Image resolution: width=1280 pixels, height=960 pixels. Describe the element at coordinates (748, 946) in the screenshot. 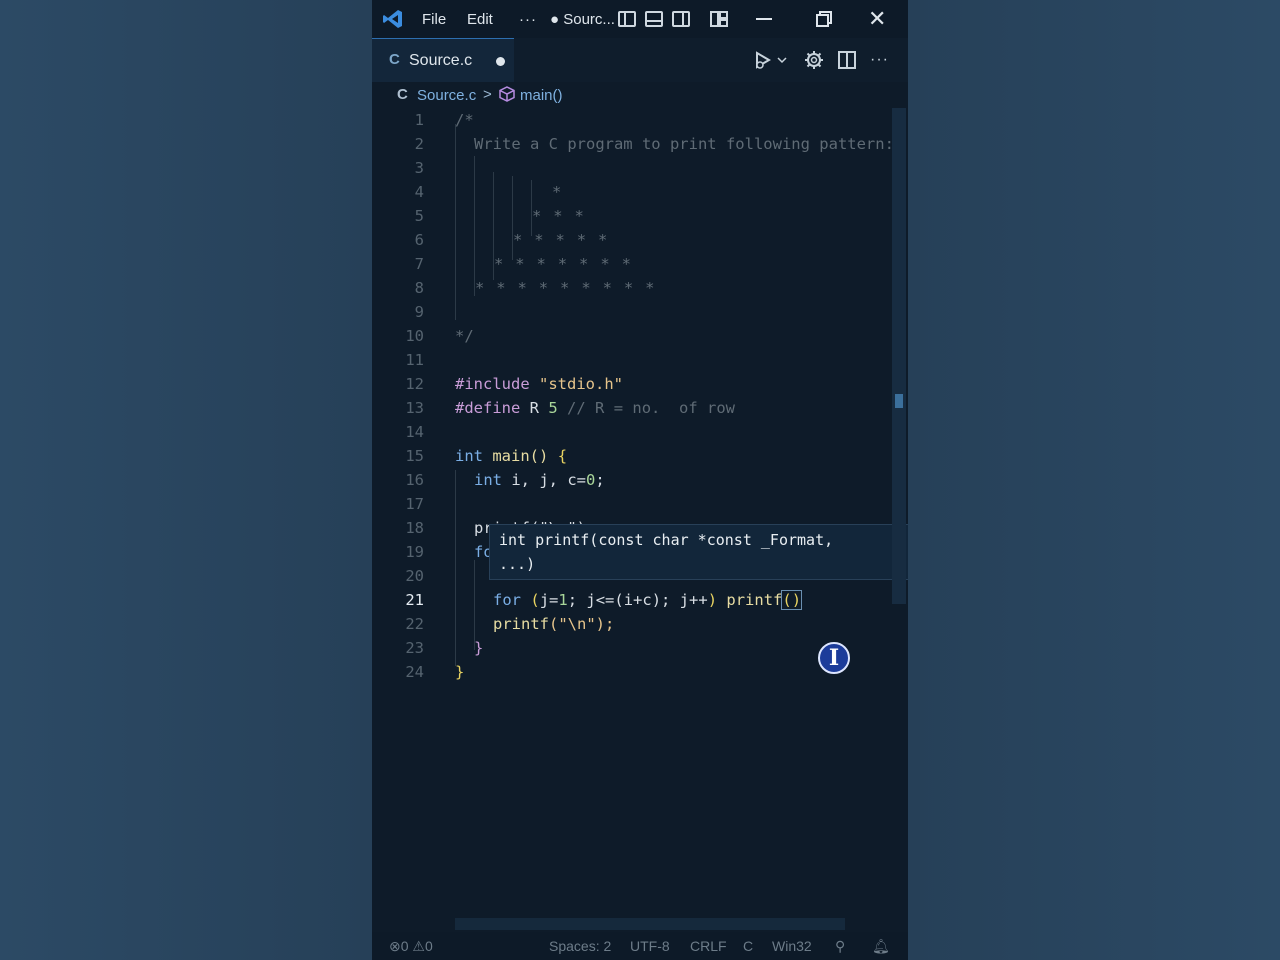

I see `language-mode-status: C` at that location.